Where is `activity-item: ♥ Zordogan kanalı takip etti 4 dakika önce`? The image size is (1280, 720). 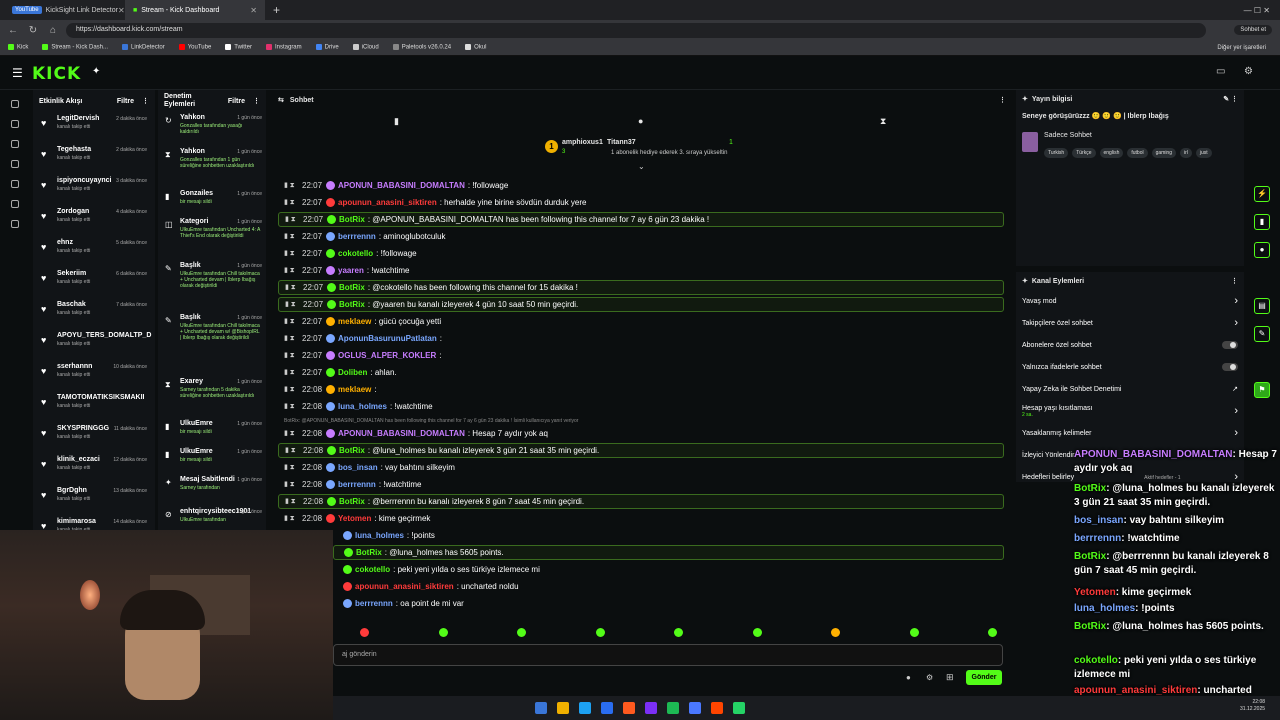
activity-item: ♥ Zordogan kanalı takip etti 4 dakika önce is located at coordinates (94, 220).